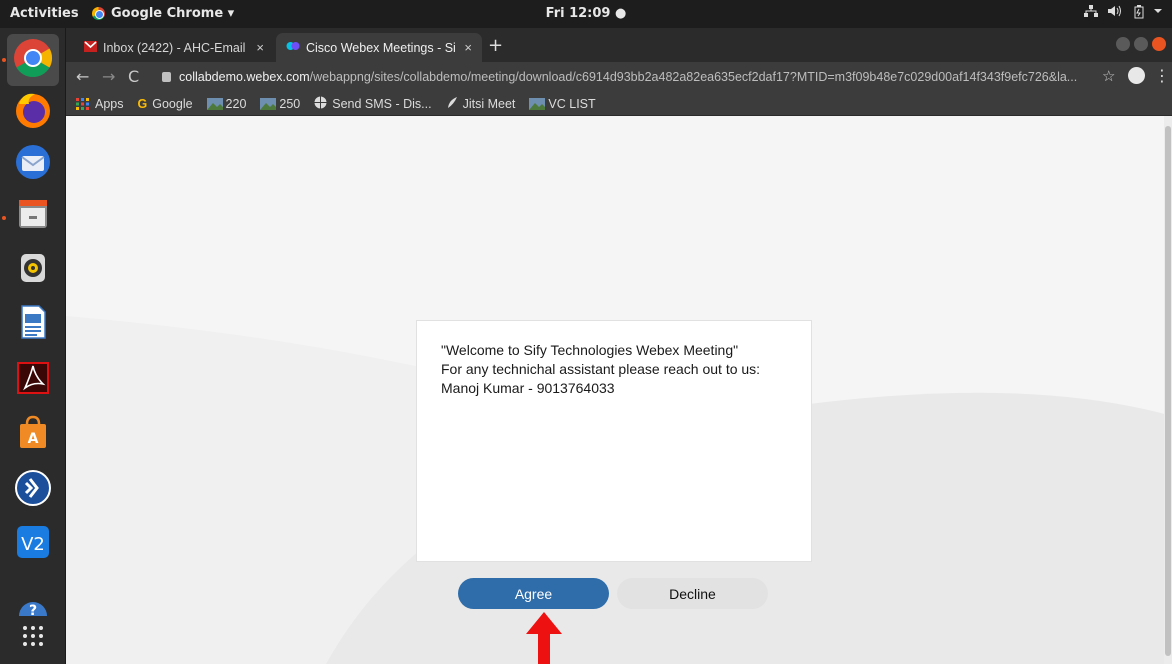 Image resolution: width=1172 pixels, height=664 pixels. Describe the element at coordinates (1158, 14) in the screenshot. I see `system-menu-icon` at that location.